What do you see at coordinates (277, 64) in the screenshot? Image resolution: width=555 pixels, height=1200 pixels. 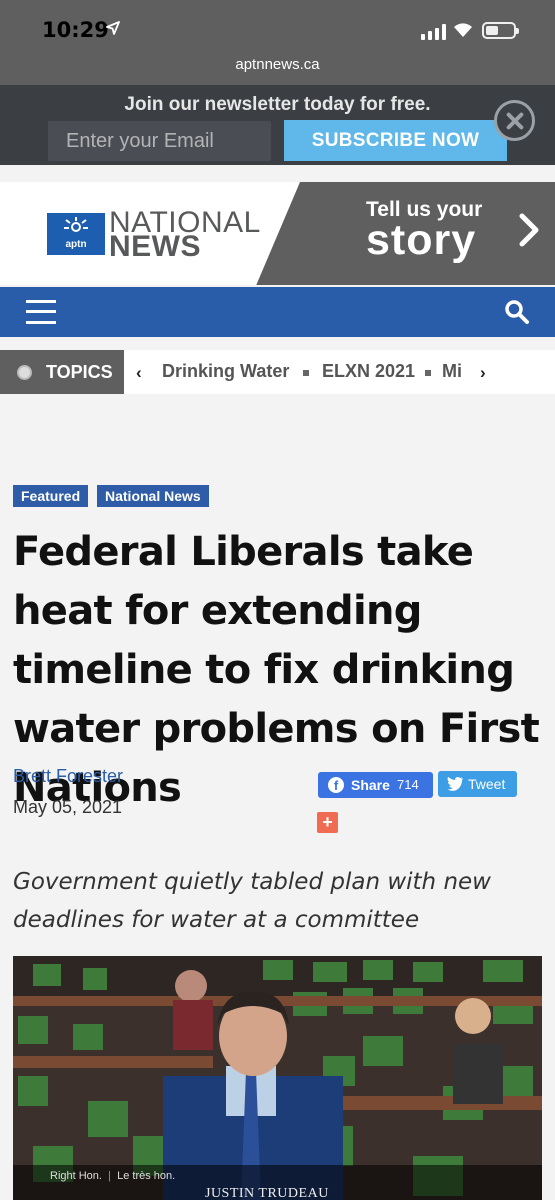 I see `url-bar: aptnnews.ca` at bounding box center [277, 64].